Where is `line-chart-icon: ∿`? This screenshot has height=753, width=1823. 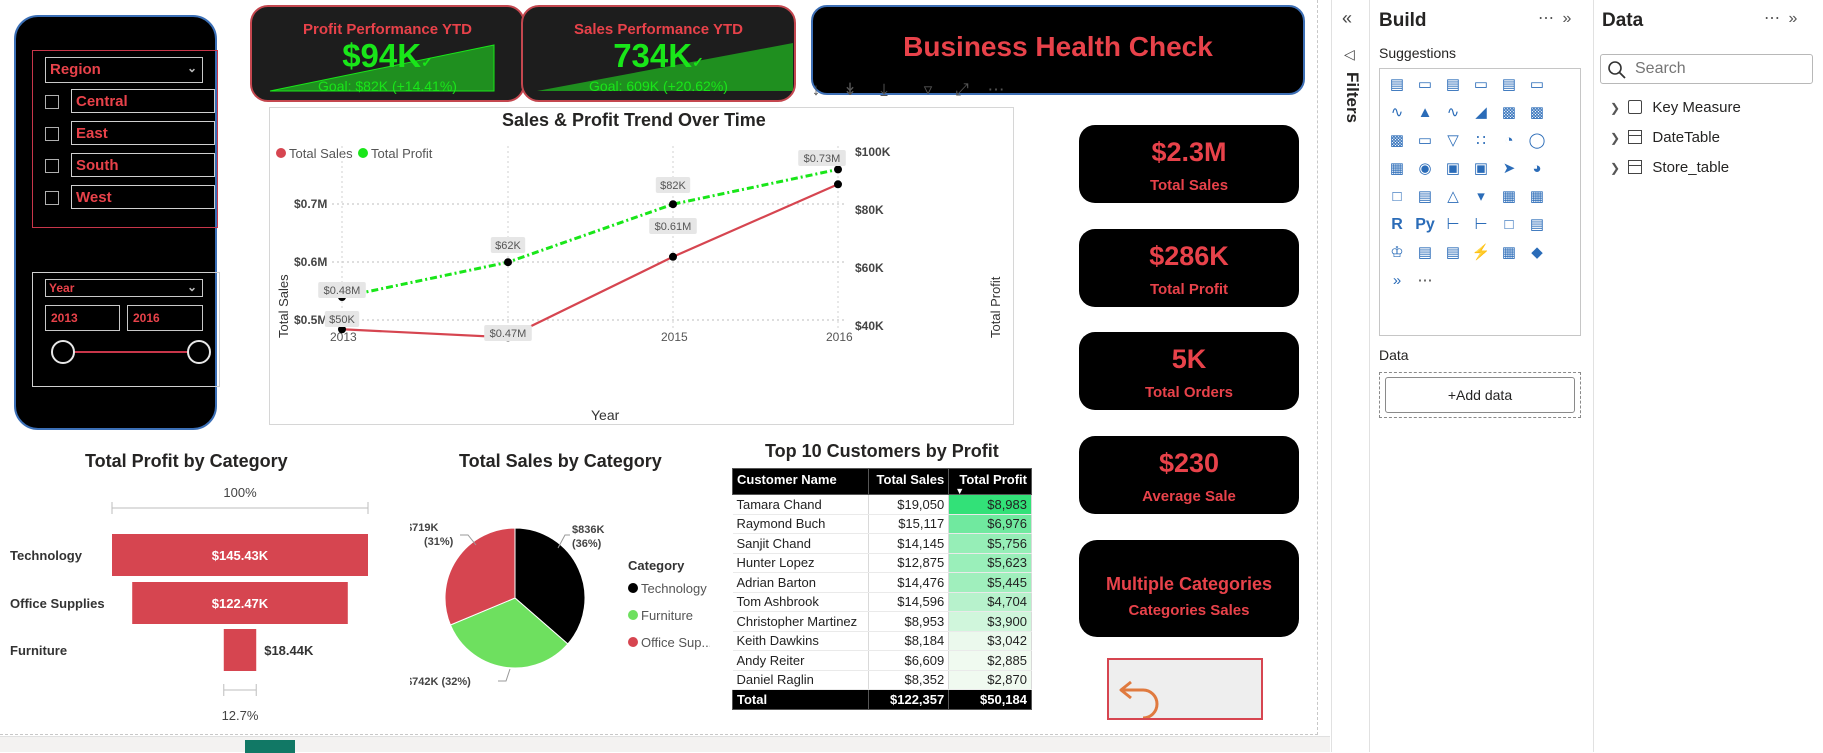
line-chart-icon: ∿ is located at coordinates (1397, 113).